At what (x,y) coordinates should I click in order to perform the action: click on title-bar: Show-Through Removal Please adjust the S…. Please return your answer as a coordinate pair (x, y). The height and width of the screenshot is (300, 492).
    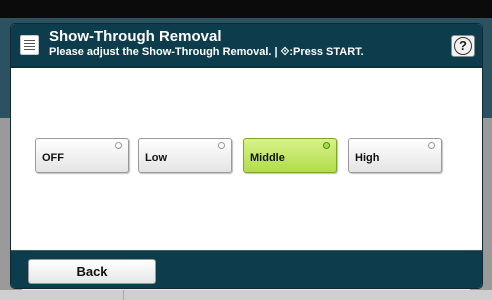
    Looking at the image, I should click on (246, 46).